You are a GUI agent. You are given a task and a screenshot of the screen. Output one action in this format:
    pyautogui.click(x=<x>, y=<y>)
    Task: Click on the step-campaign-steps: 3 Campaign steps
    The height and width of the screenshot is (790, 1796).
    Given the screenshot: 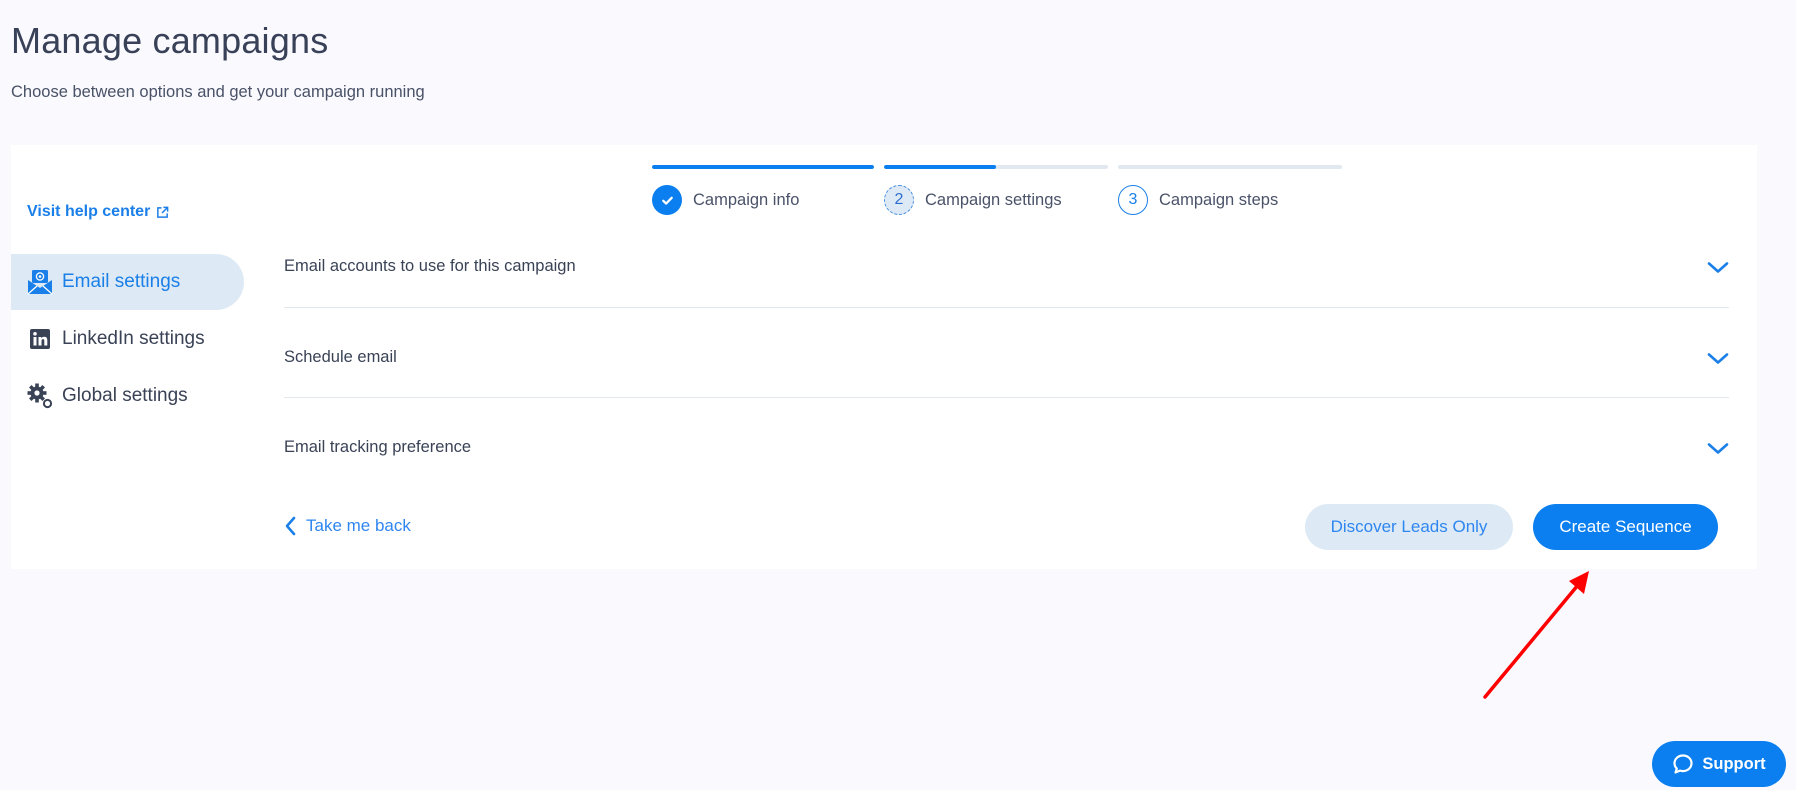 What is the action you would take?
    pyautogui.click(x=1198, y=200)
    